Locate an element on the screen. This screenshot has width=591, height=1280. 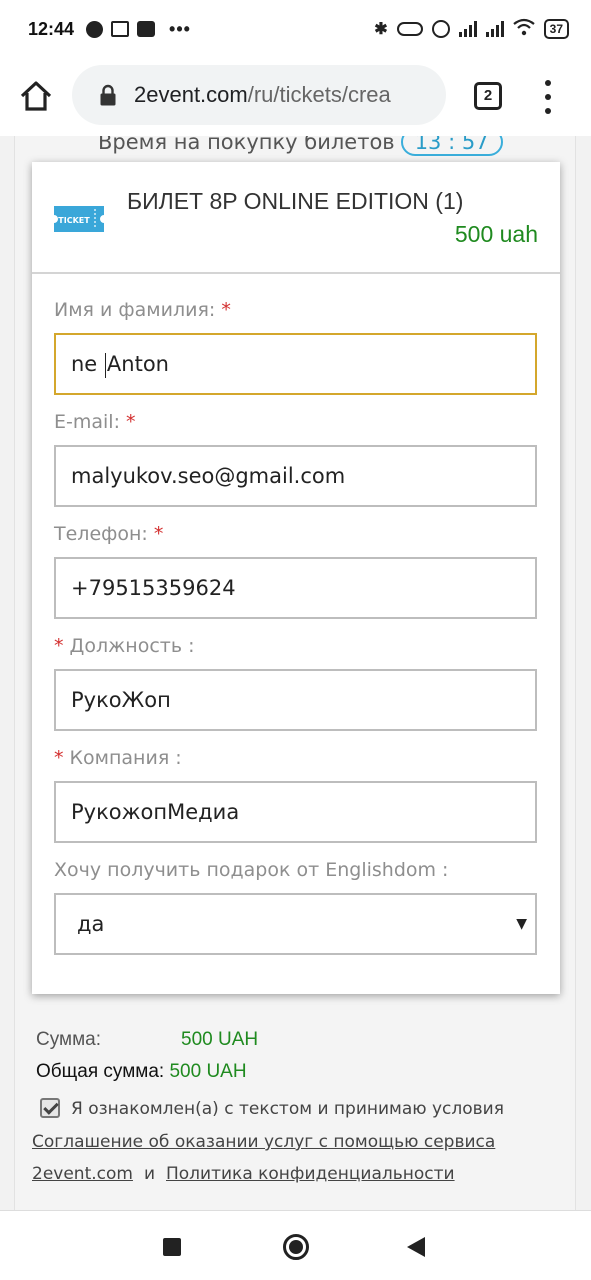
privacy-policy-link: Политика конфиденциальности is located at coordinates (310, 1174).